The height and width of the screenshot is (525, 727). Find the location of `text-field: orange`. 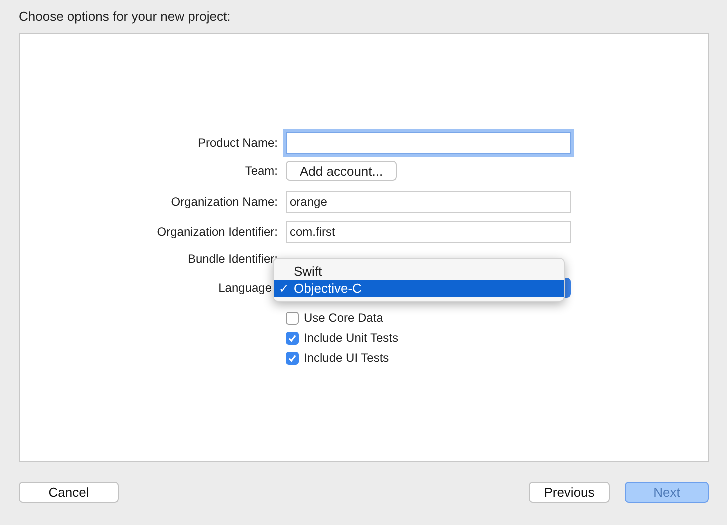

text-field: orange is located at coordinates (428, 202).